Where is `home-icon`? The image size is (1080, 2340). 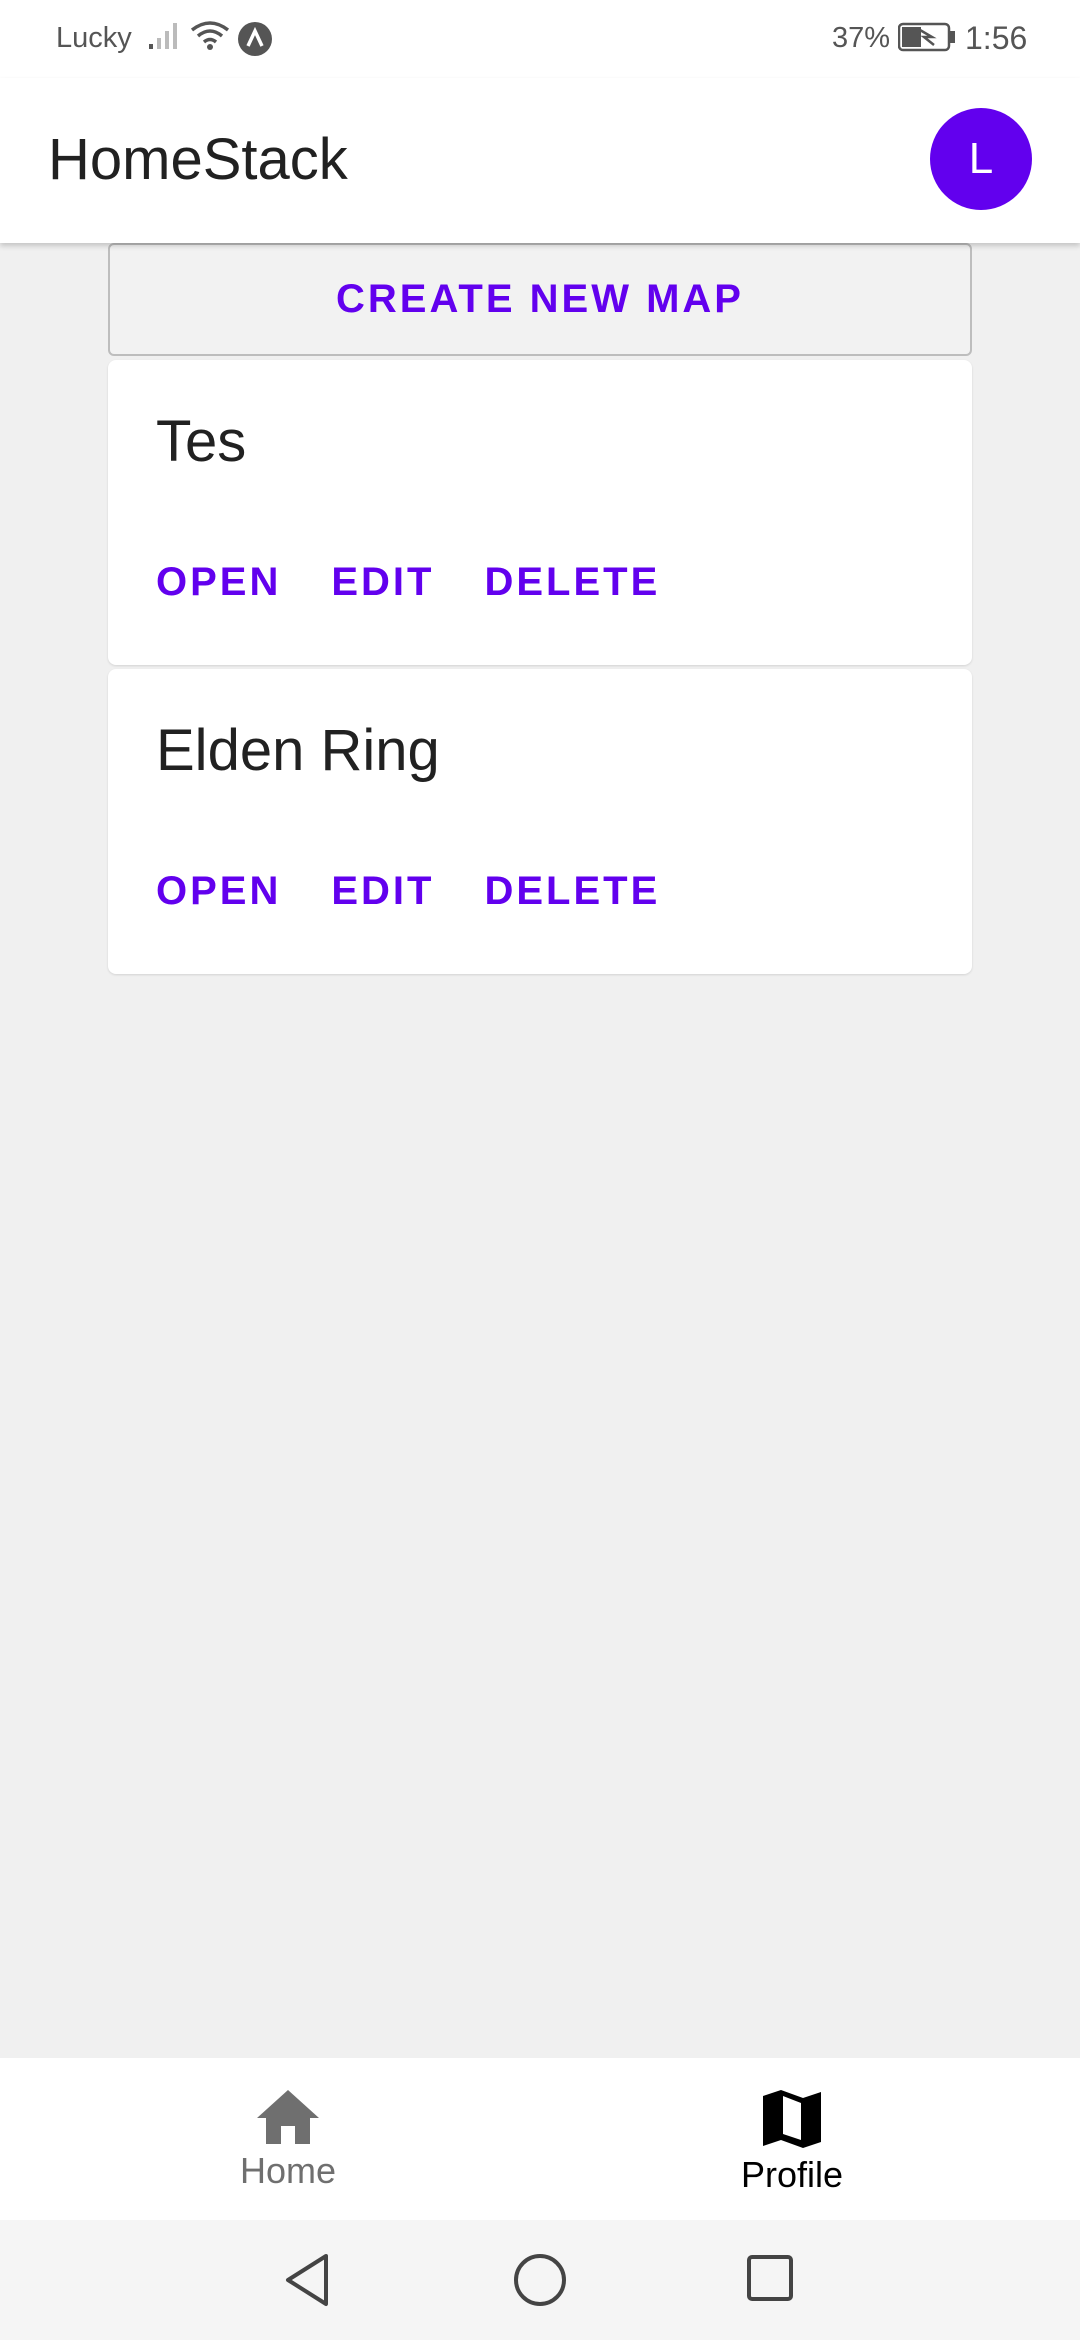
home-icon is located at coordinates (288, 2117).